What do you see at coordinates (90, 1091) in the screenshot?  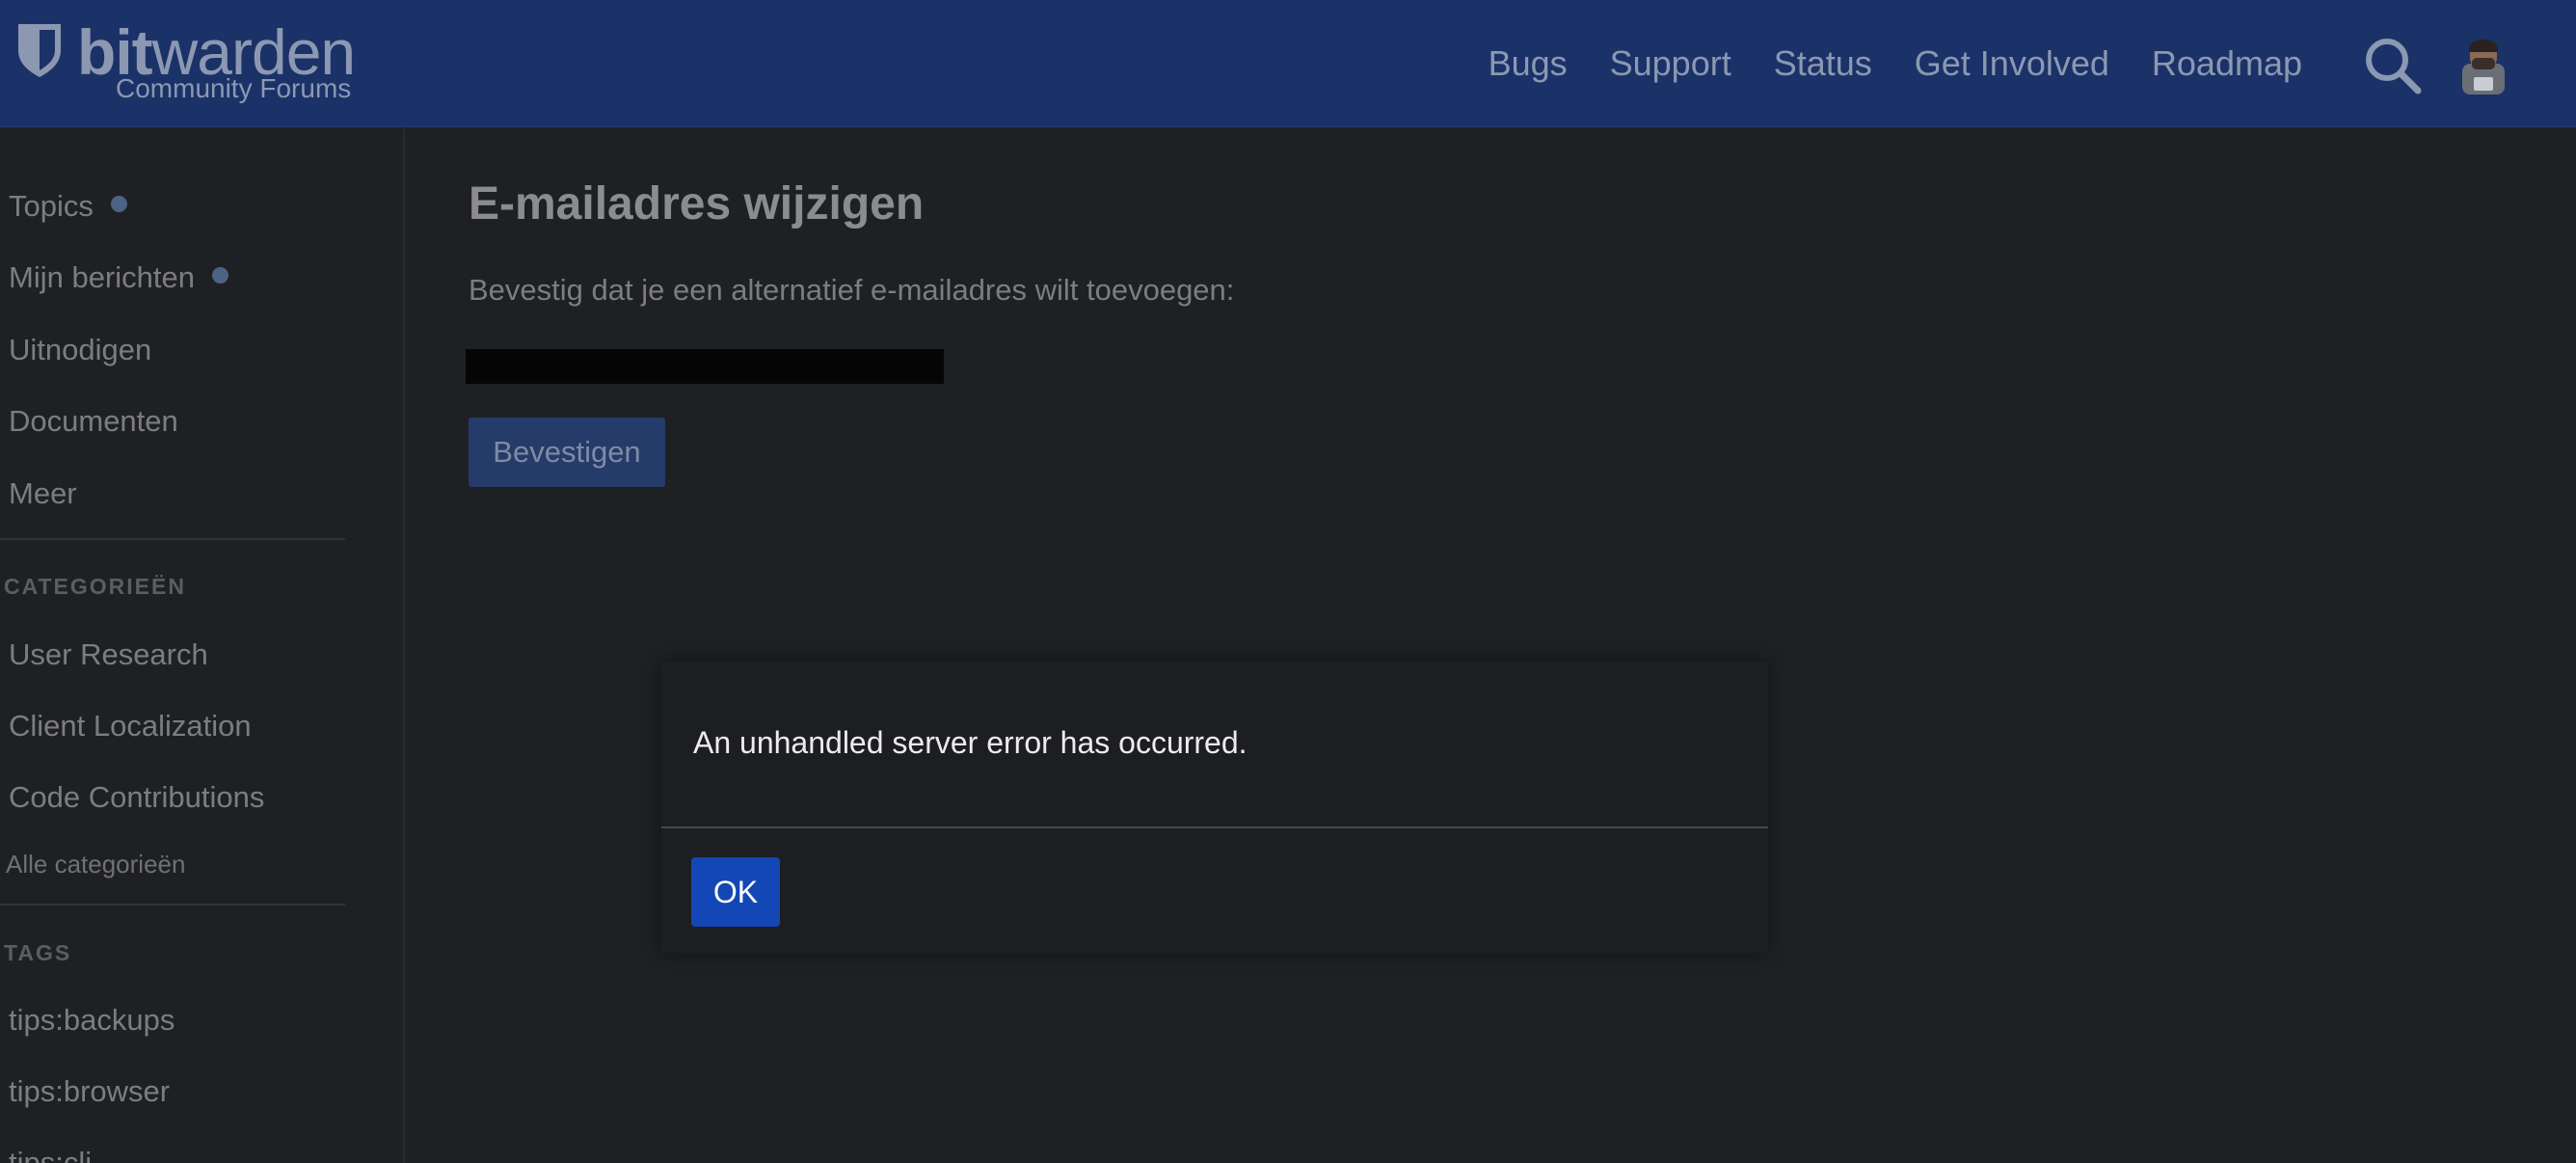 I see `tag-tips-browser: tips:browser` at bounding box center [90, 1091].